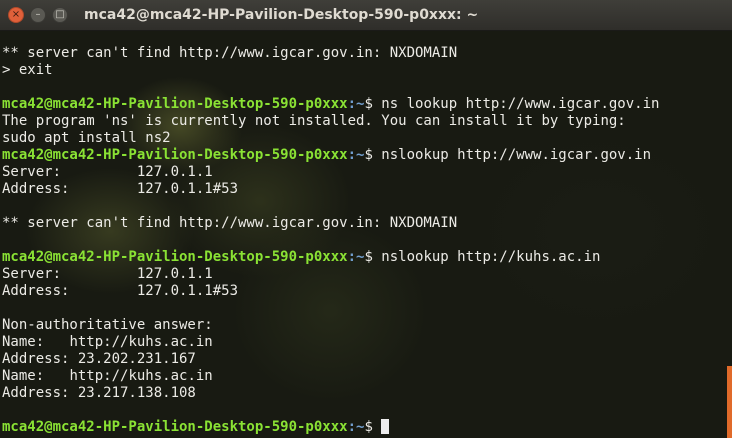 Image resolution: width=732 pixels, height=438 pixels. What do you see at coordinates (107, 325) in the screenshot?
I see `output-line: Non-authoritative answer:` at bounding box center [107, 325].